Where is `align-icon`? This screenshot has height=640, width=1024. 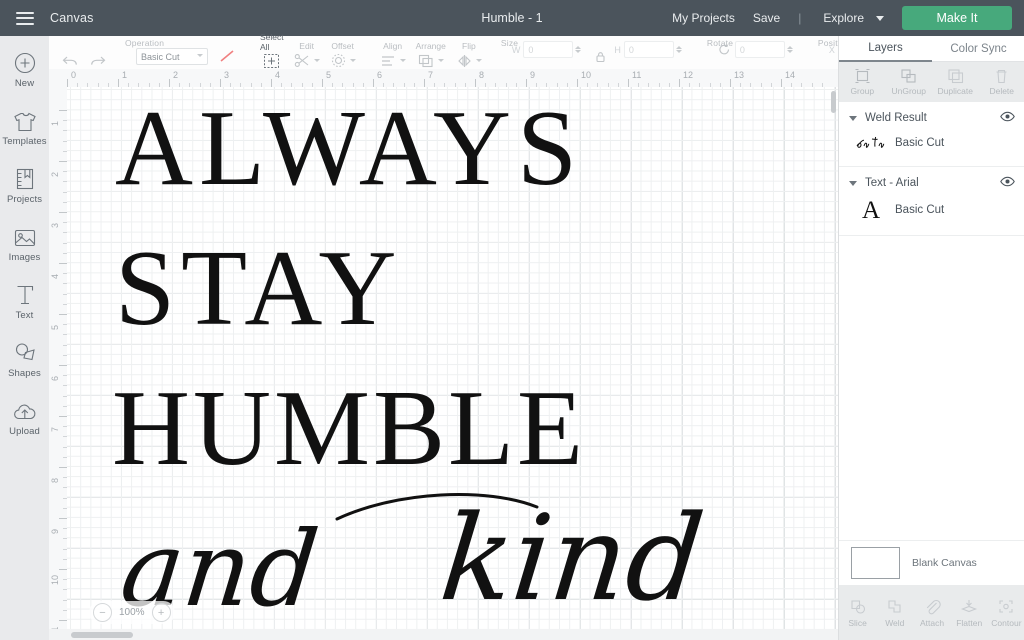
align-icon is located at coordinates (393, 60).